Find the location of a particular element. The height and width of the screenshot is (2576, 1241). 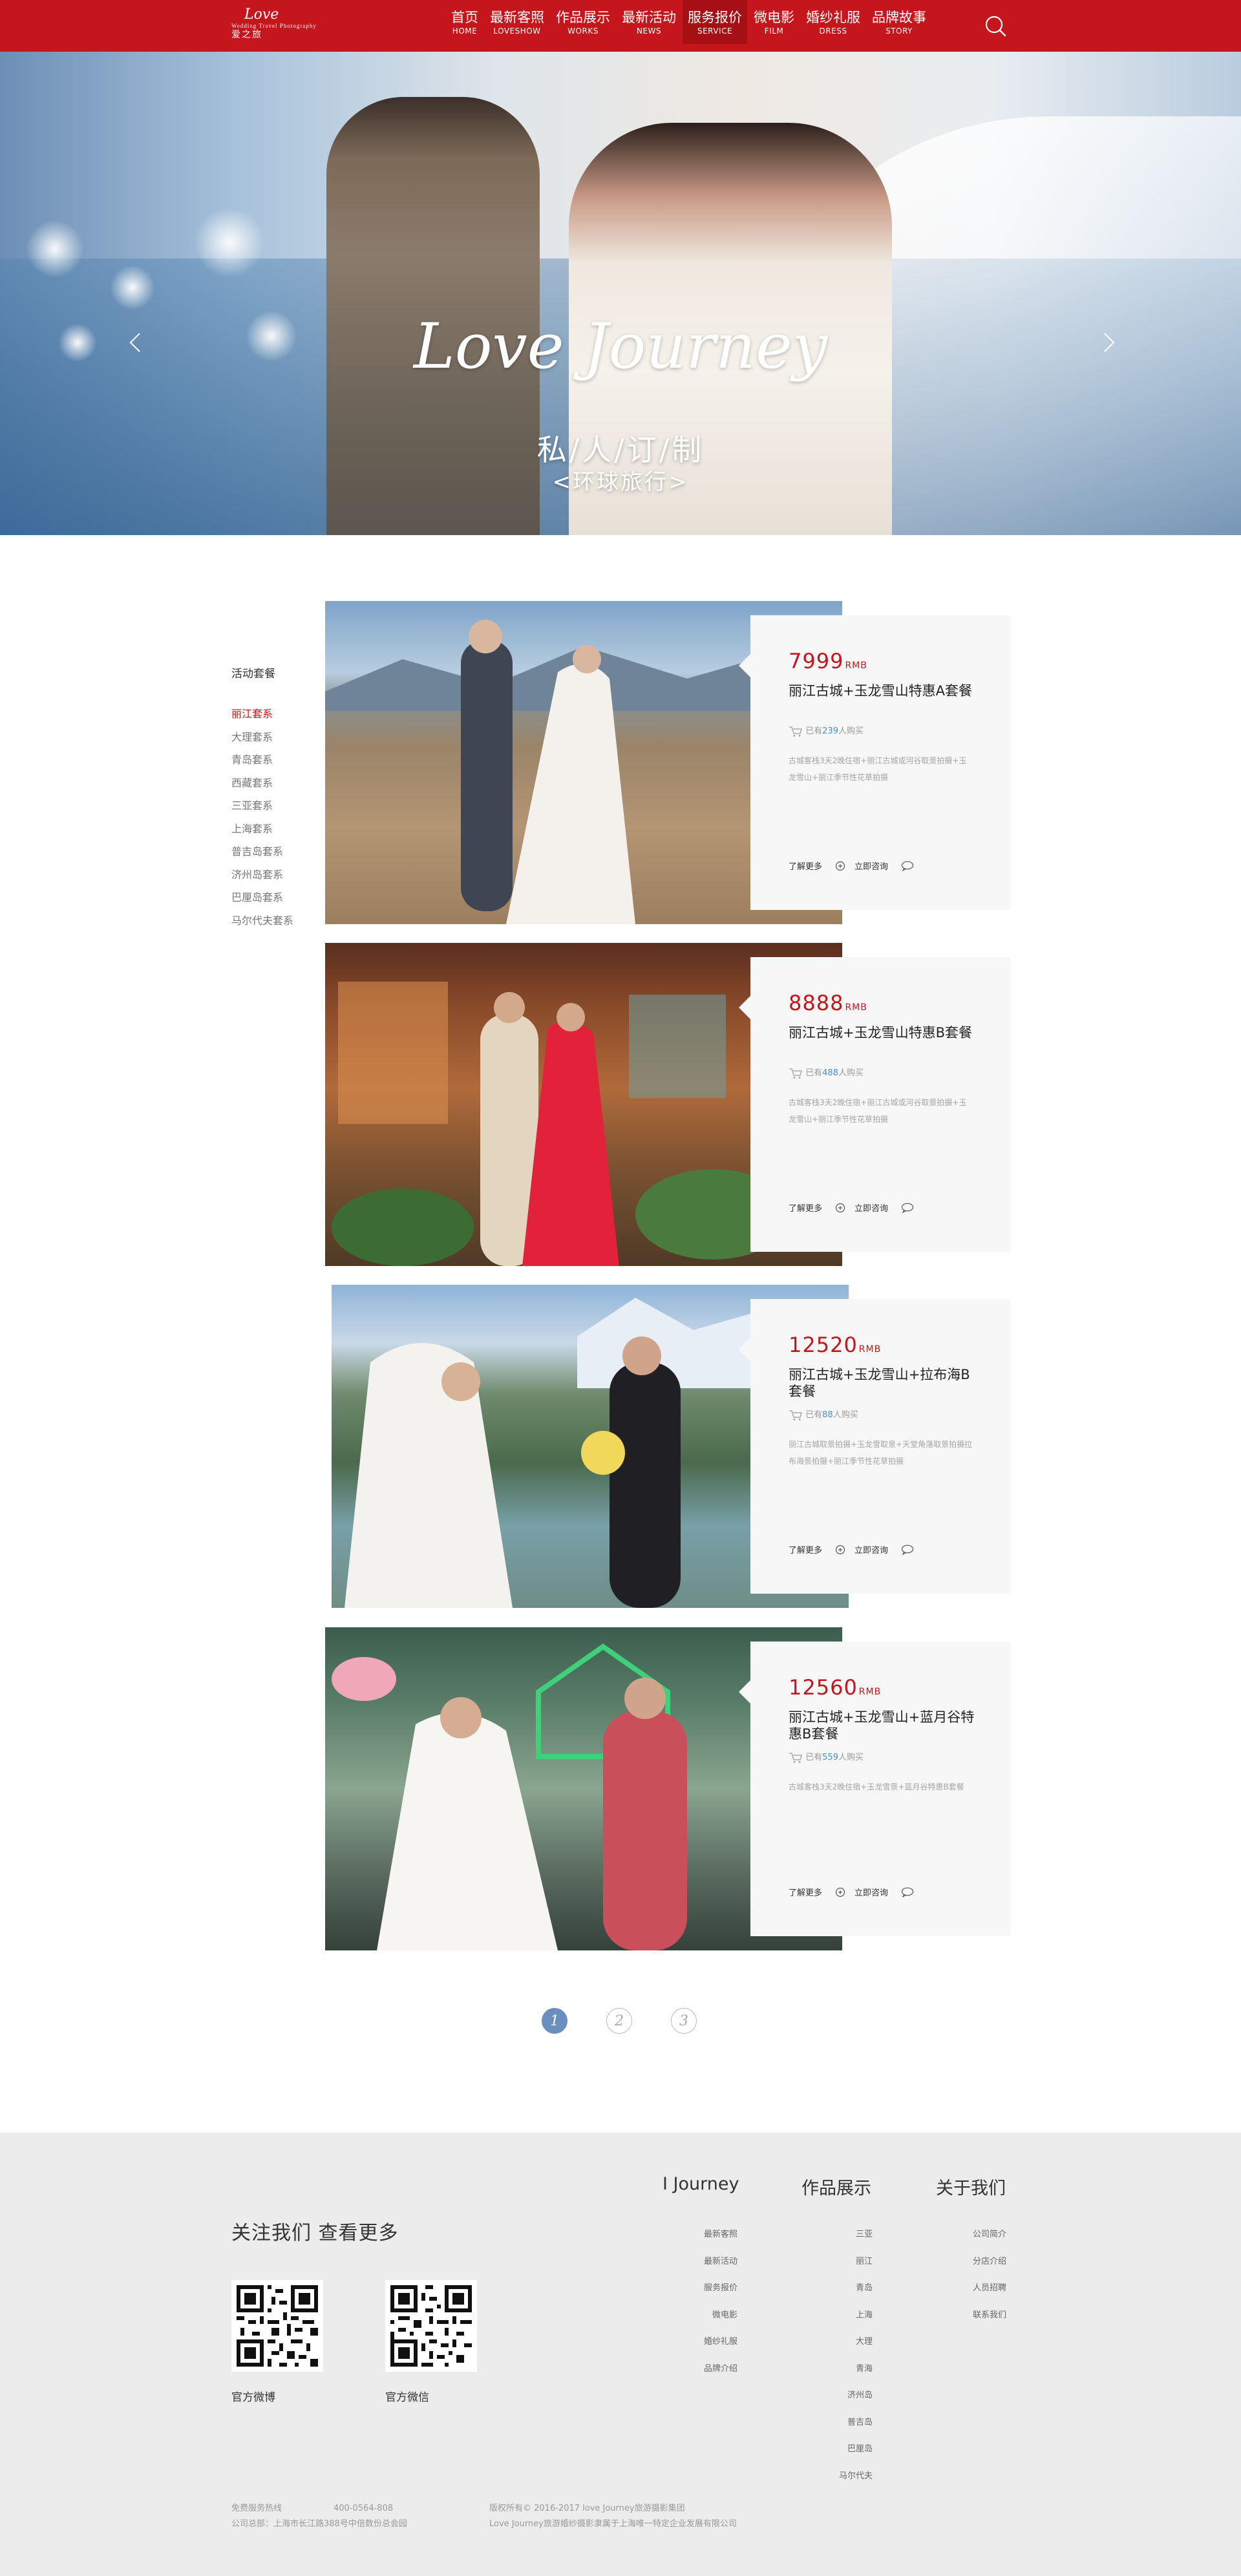

wechat-label: 官方微信 is located at coordinates (407, 2397).